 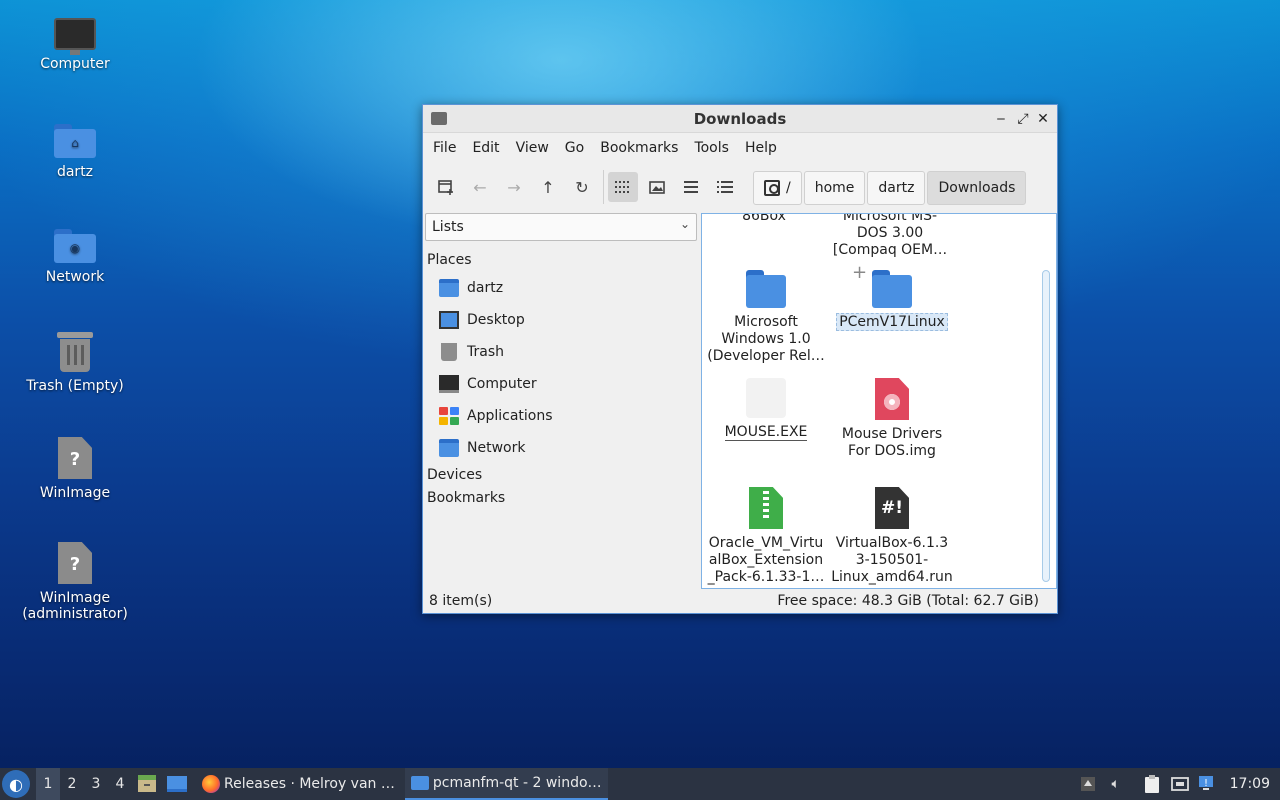 I want to click on sidebar-item-desktop: Desktop, so click(x=562, y=320).